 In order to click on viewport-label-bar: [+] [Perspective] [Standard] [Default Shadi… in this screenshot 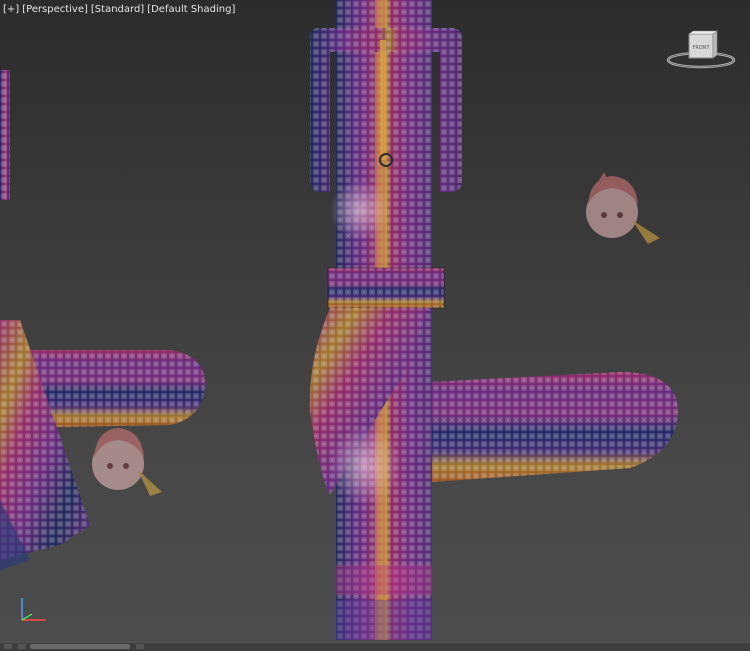, I will do `click(120, 9)`.